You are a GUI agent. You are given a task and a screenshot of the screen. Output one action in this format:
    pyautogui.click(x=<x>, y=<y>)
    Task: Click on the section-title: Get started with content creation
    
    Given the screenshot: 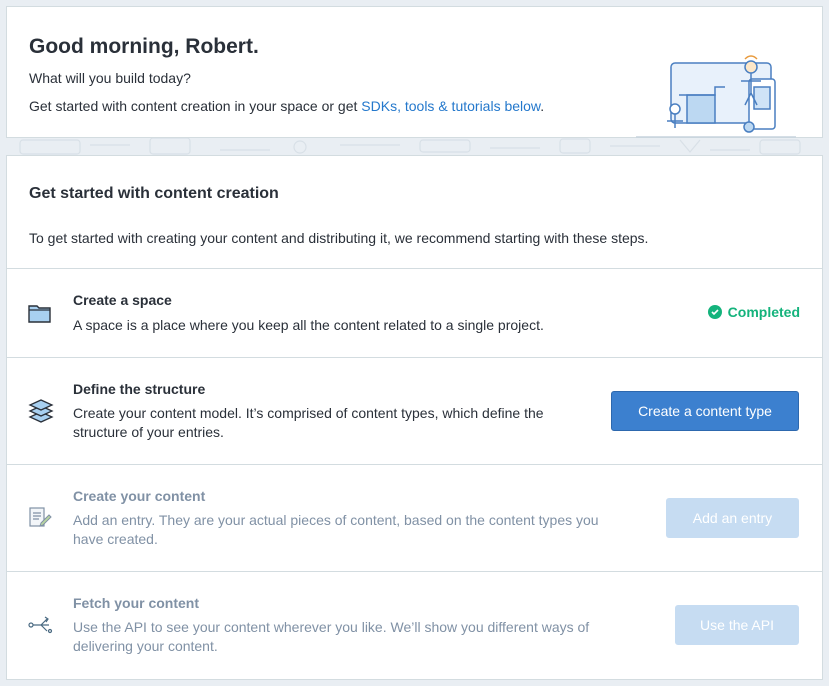 What is the action you would take?
    pyautogui.click(x=154, y=193)
    